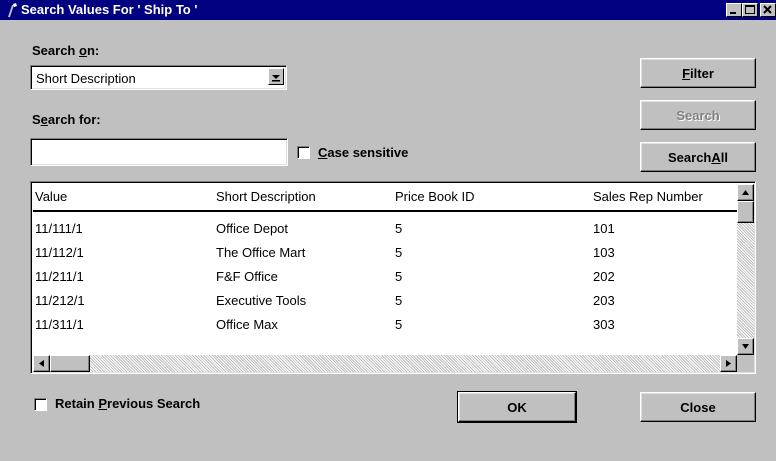  What do you see at coordinates (247, 324) in the screenshot?
I see `cell-short-description: Office Max` at bounding box center [247, 324].